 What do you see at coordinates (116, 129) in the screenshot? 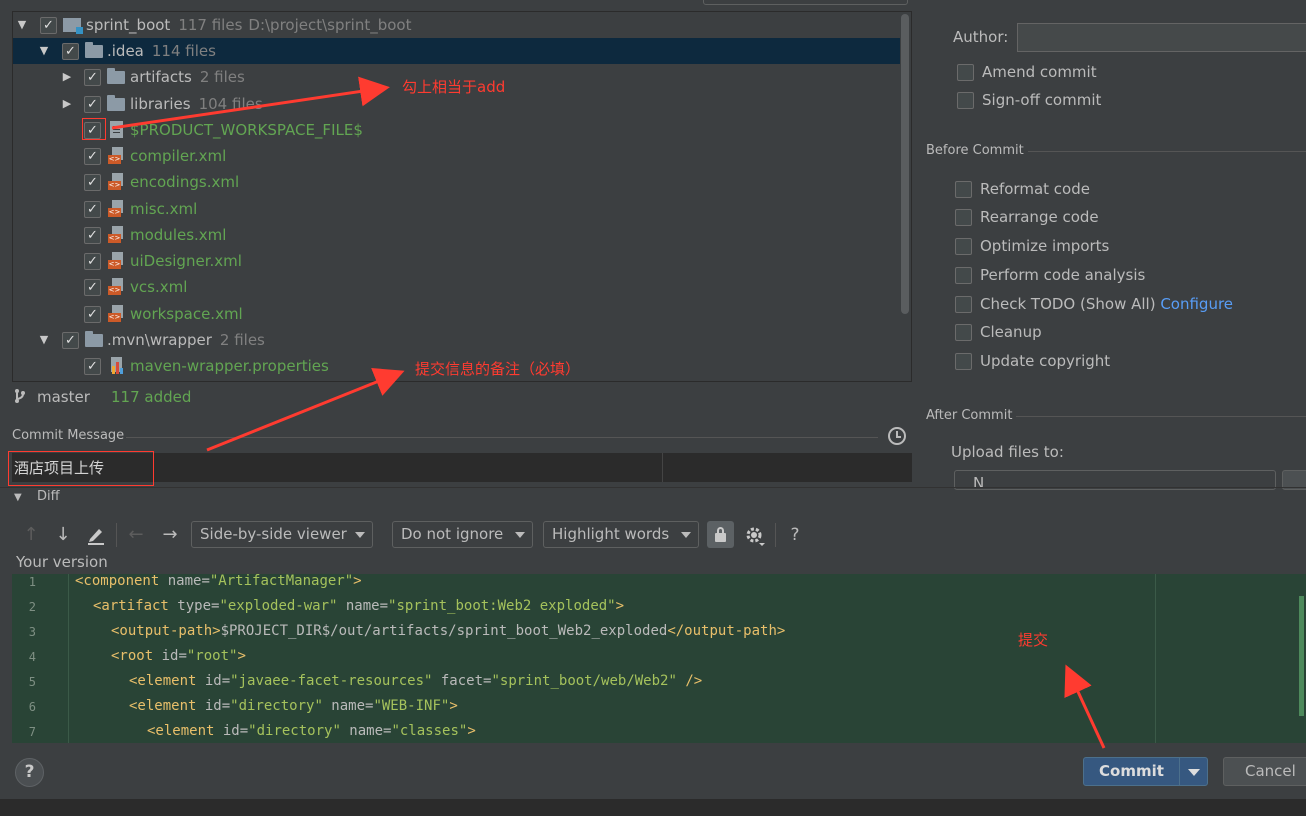
I see `text-file-icon` at bounding box center [116, 129].